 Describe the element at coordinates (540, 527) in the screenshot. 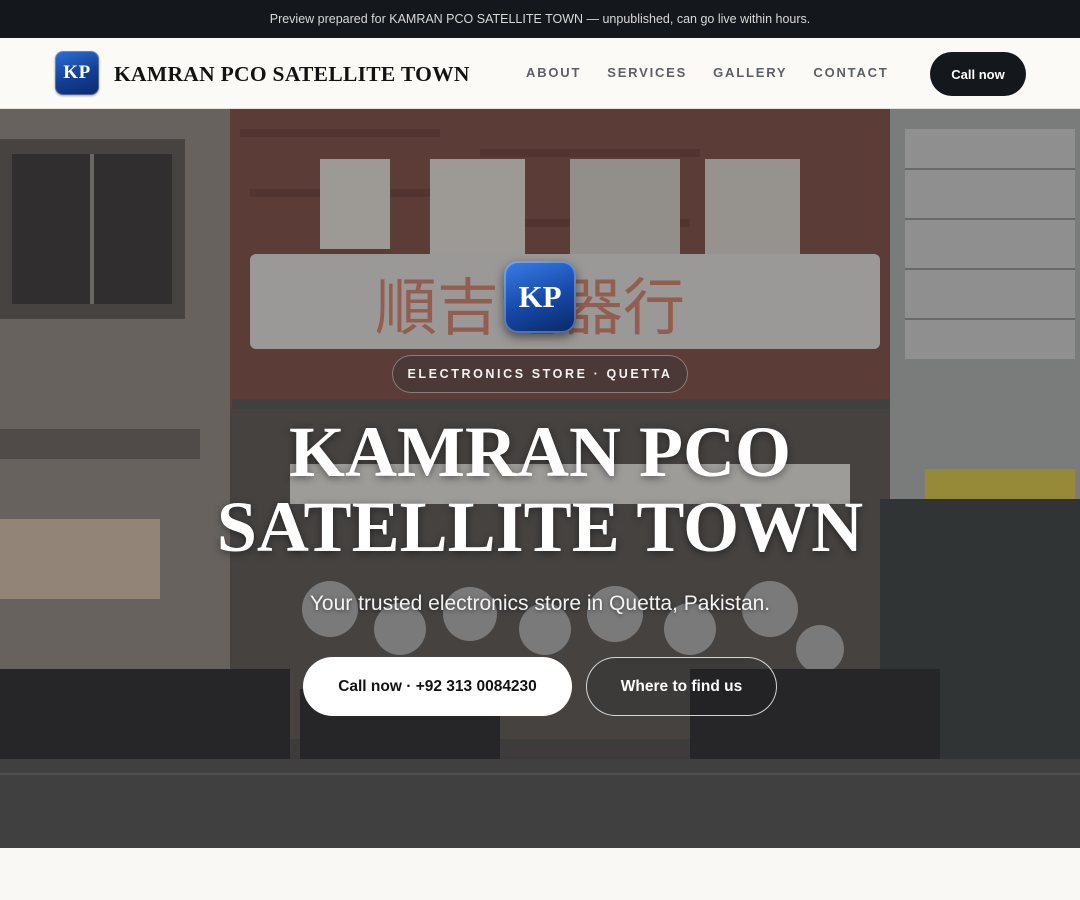

I see `hero-title-line2: SATELLITE TOWN` at that location.